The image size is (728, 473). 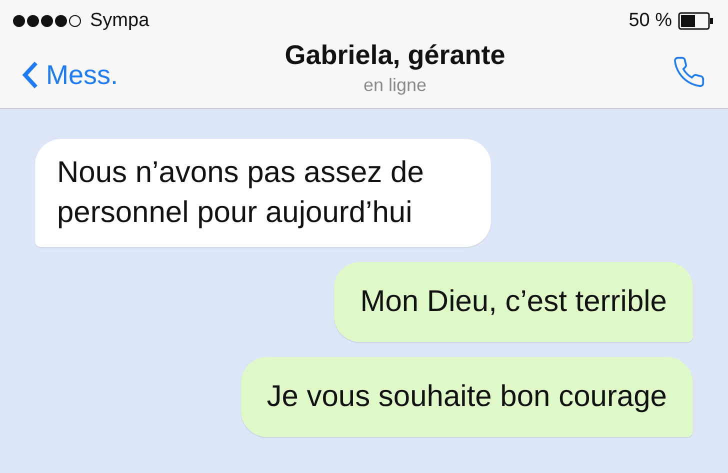 I want to click on phone-icon, so click(x=689, y=72).